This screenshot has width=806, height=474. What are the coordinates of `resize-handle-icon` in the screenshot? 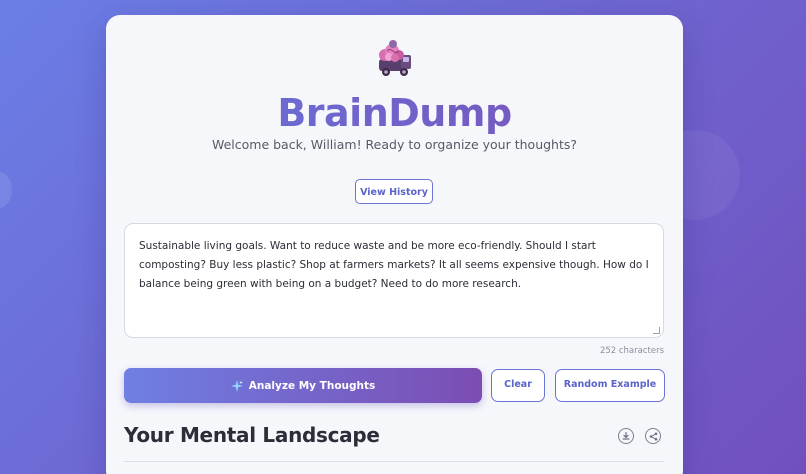 It's located at (656, 330).